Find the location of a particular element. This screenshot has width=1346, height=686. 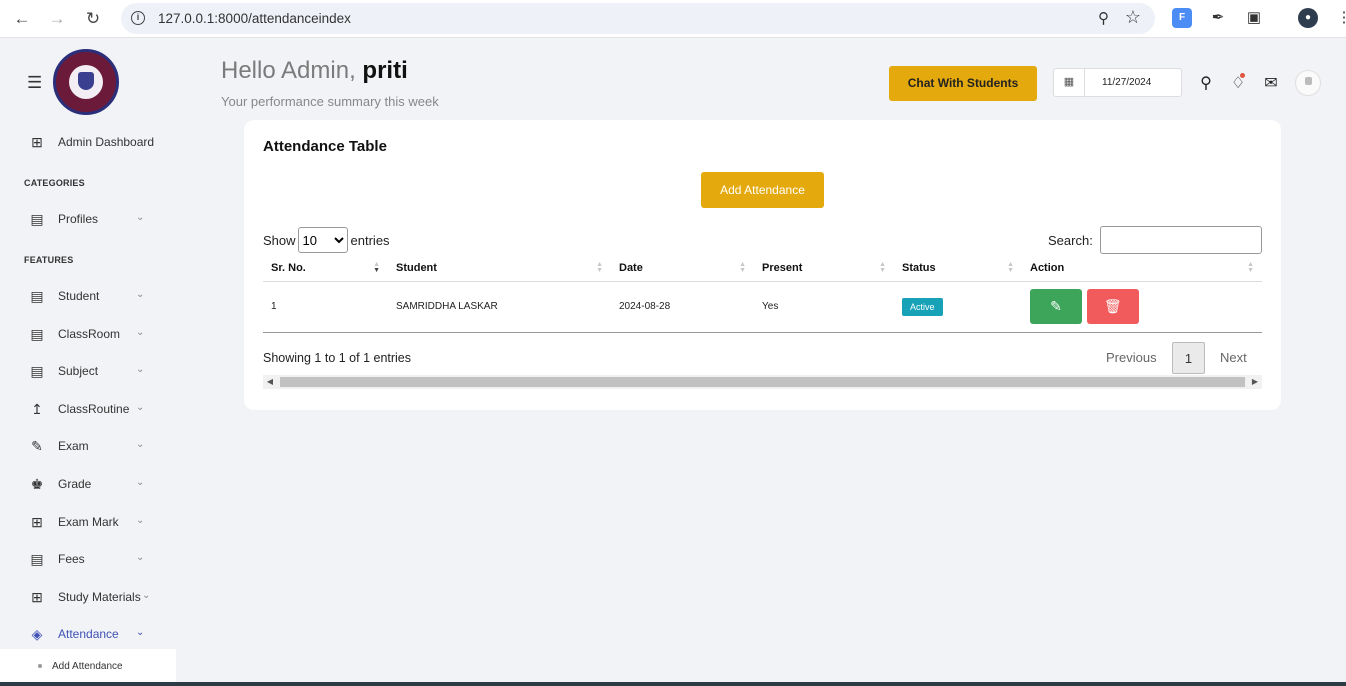

scroll-left-icon: ◀ is located at coordinates (270, 382).